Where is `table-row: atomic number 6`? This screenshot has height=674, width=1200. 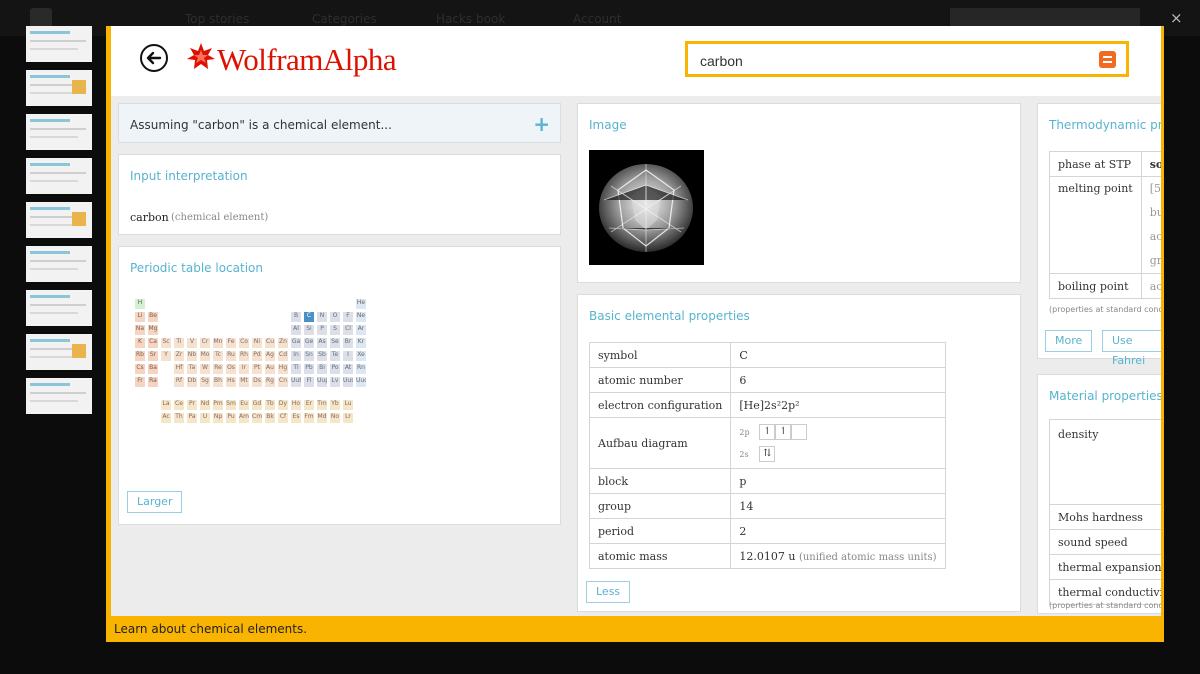
table-row: atomic number 6 is located at coordinates (767, 380).